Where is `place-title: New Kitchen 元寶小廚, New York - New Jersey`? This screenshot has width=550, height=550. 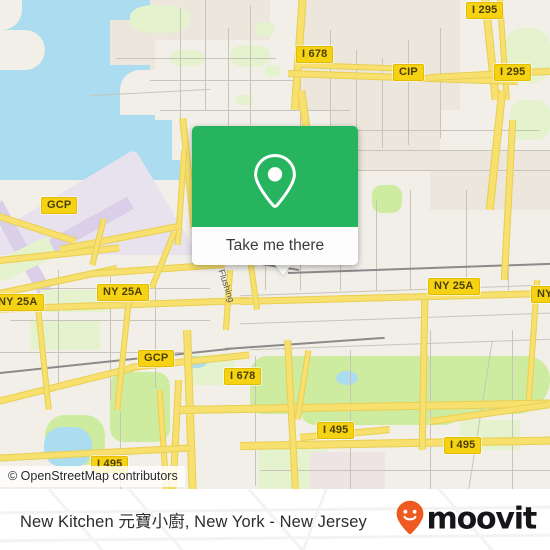
place-title: New Kitchen 元寶小廚, New York - New Jersey is located at coordinates (193, 521).